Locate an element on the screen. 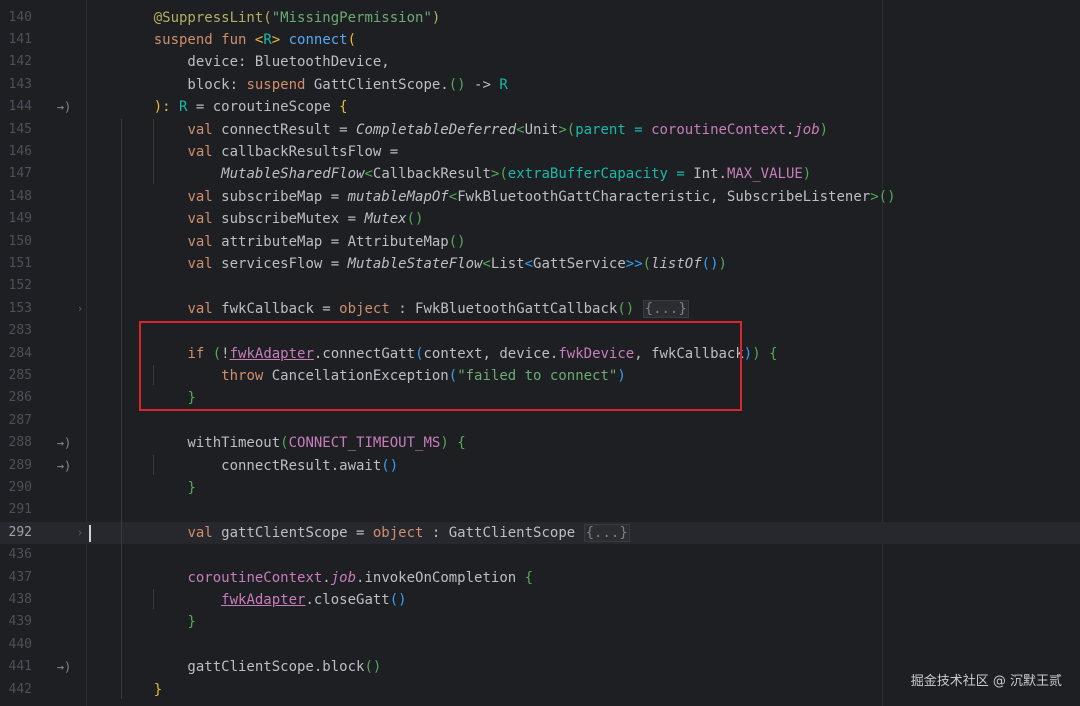  line-number: 283 is located at coordinates (16, 331).